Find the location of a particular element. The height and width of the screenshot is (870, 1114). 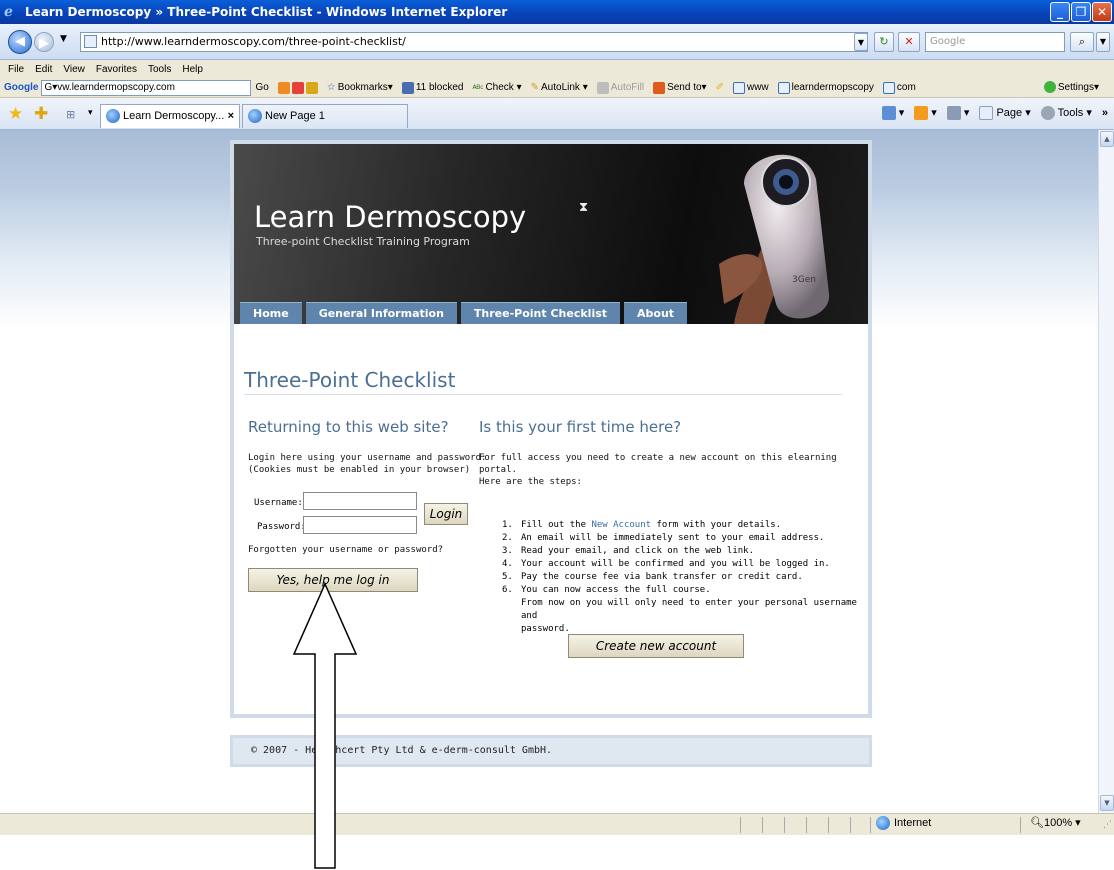

more-commands-button: » is located at coordinates (1105, 113).